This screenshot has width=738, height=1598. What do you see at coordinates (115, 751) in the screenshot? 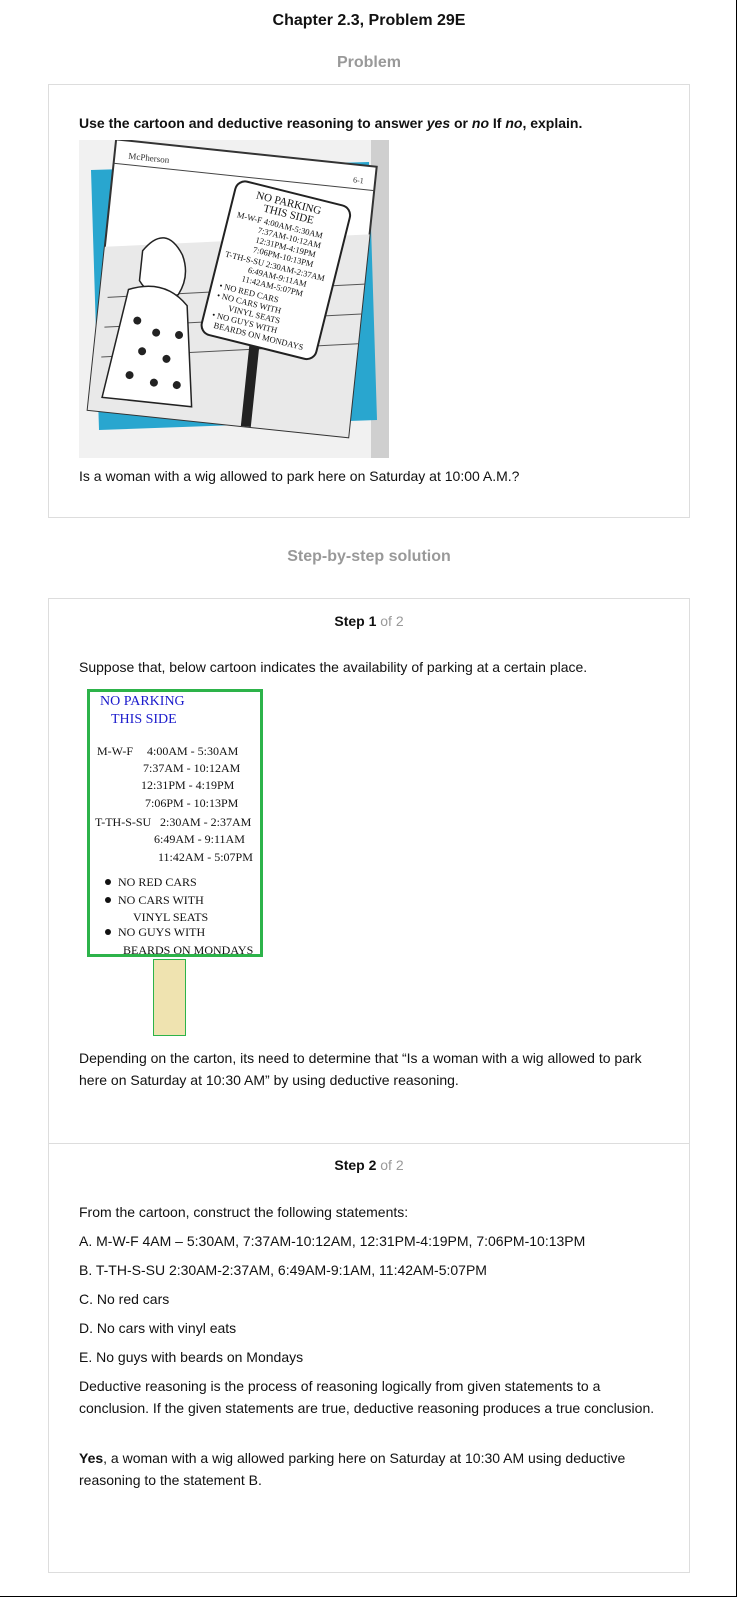
I see `sign-mwf-label: M-W-F` at bounding box center [115, 751].